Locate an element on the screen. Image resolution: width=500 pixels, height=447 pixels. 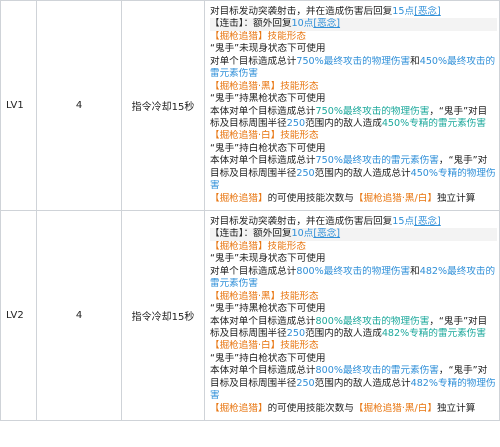
text-segment: 482%专精的物理伤 is located at coordinates (453, 383).